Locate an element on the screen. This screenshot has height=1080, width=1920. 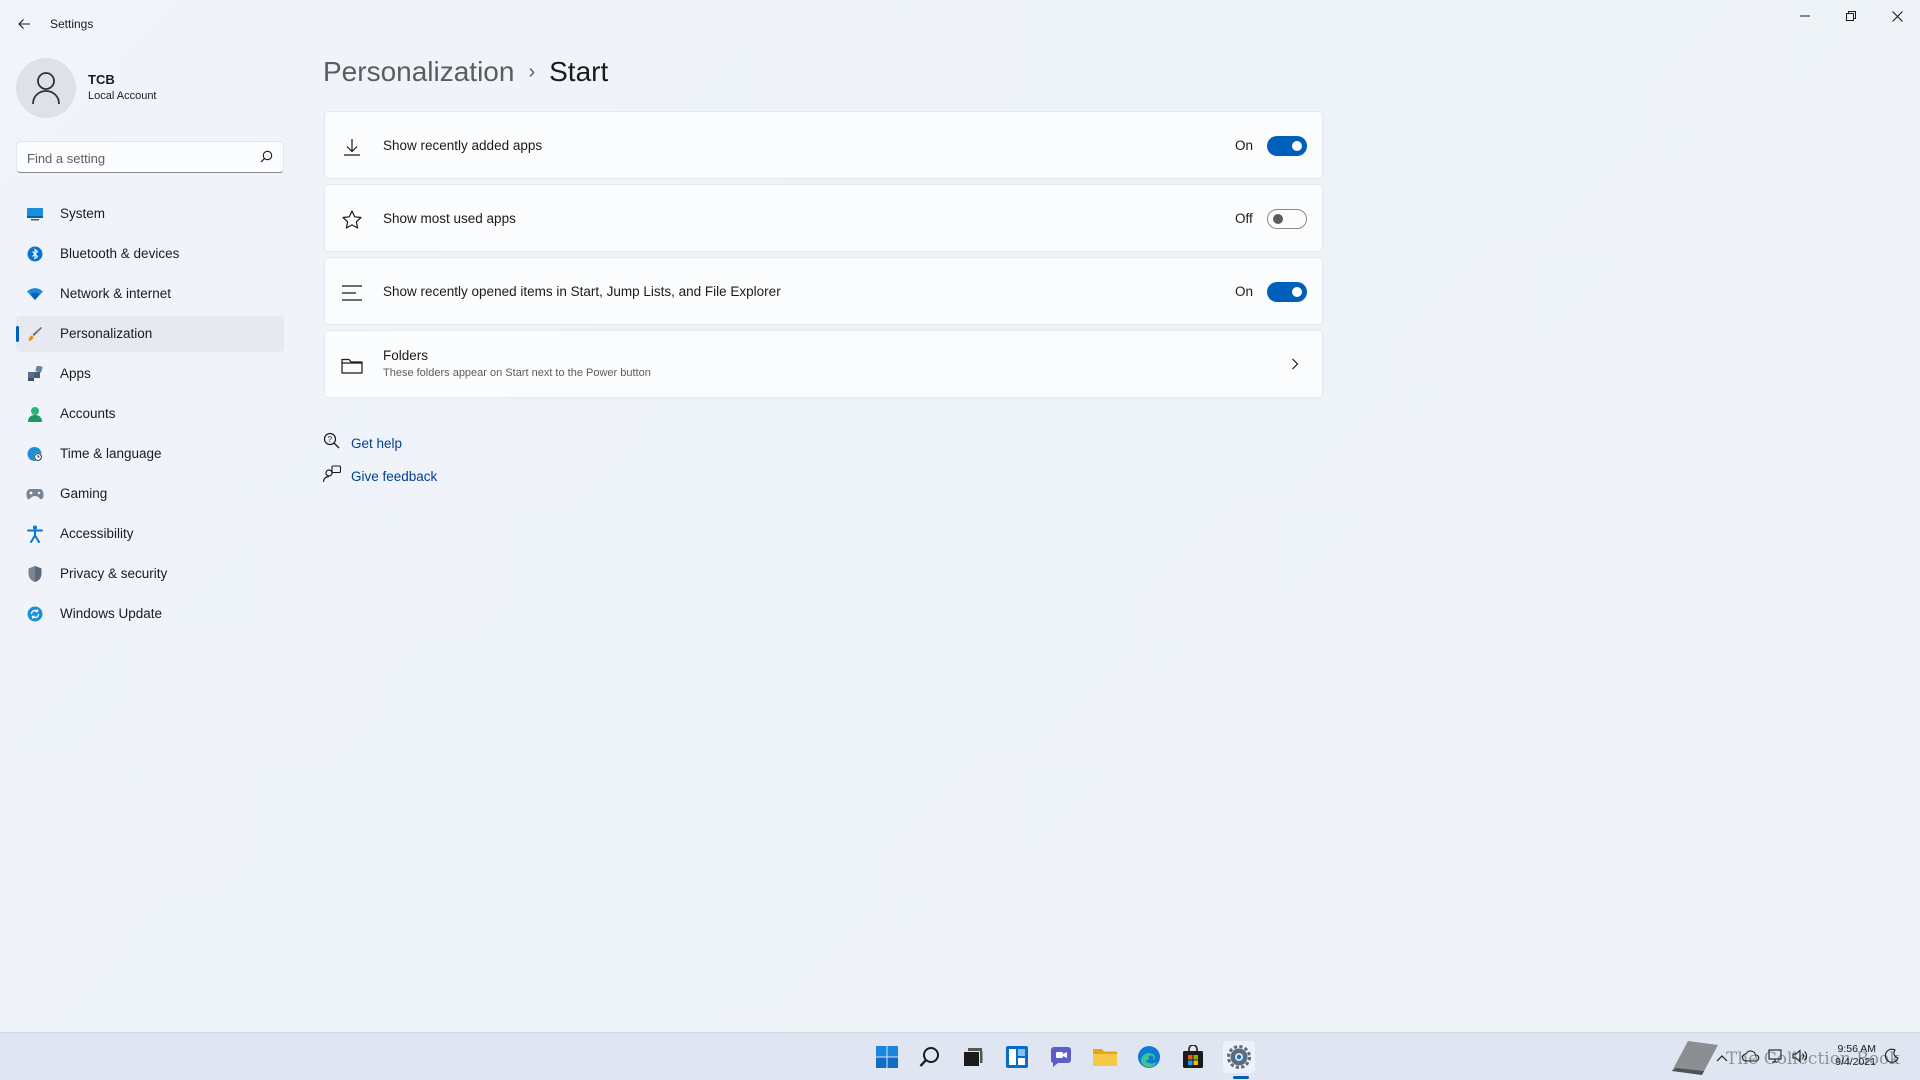
minimize-icon is located at coordinates (1805, 16).